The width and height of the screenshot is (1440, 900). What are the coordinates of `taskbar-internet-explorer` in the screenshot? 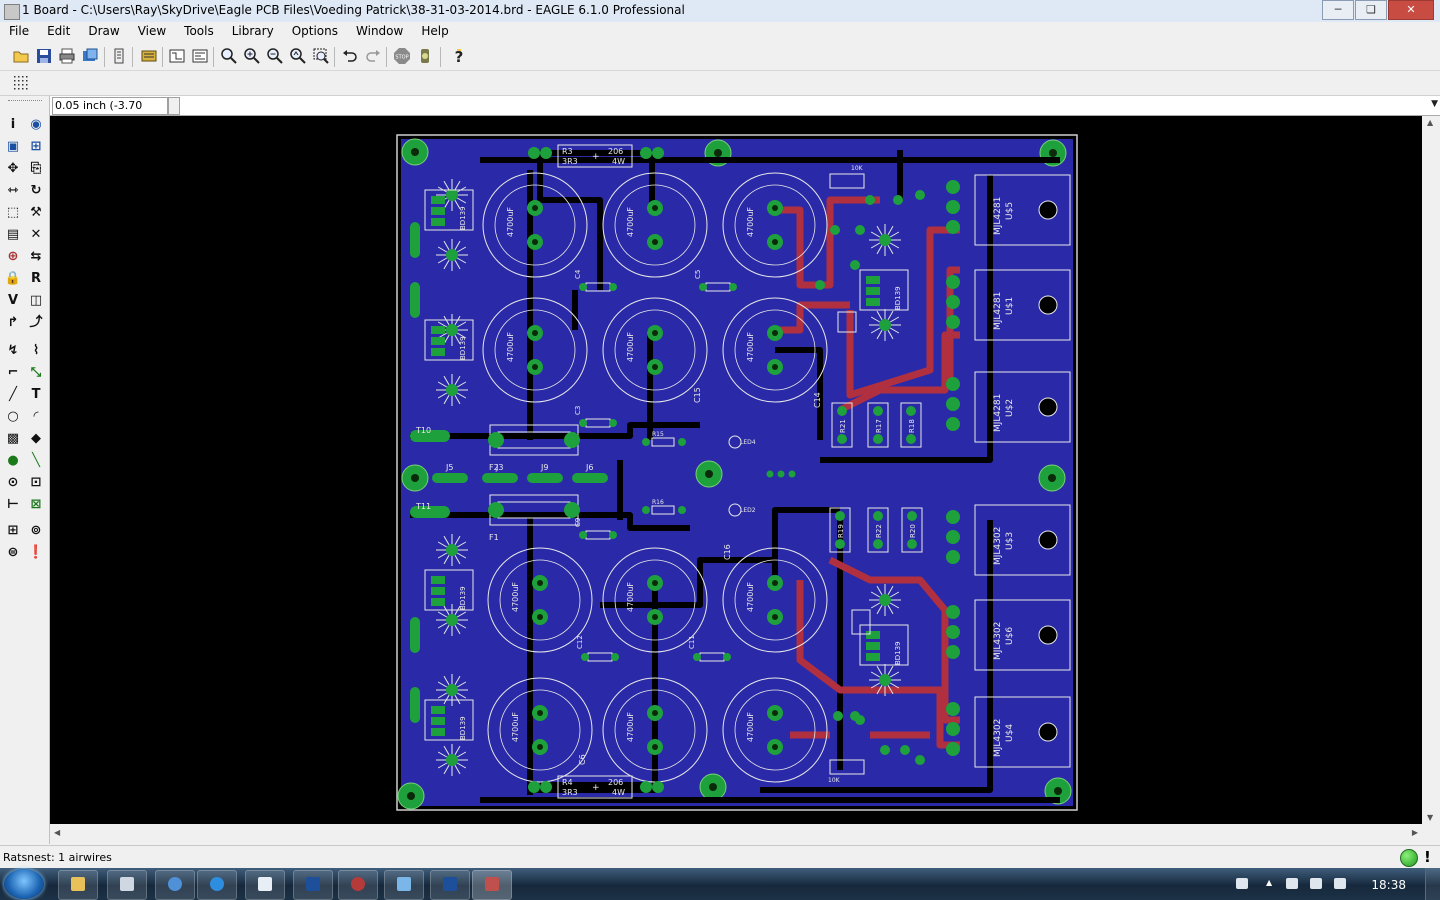 It's located at (217, 885).